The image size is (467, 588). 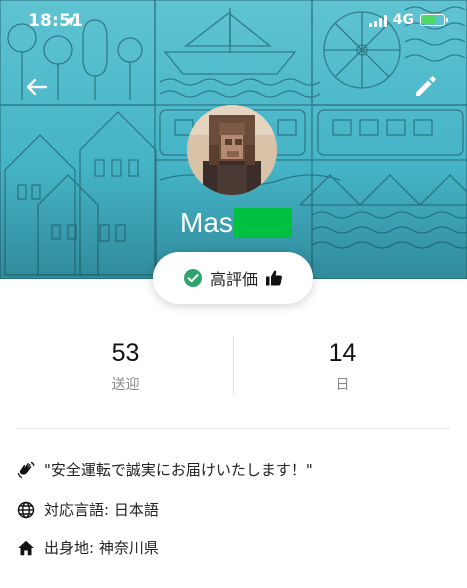 I want to click on globe-icon, so click(x=26, y=509).